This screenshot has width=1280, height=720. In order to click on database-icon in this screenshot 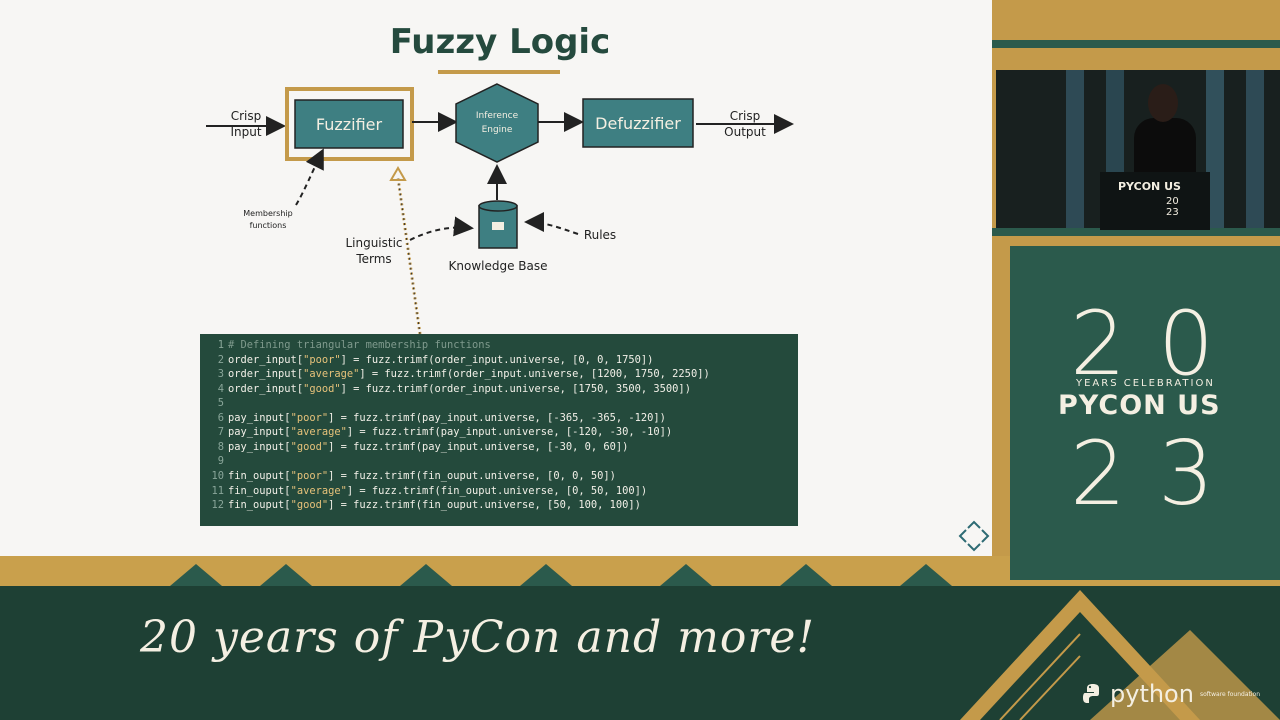, I will do `click(498, 224)`.